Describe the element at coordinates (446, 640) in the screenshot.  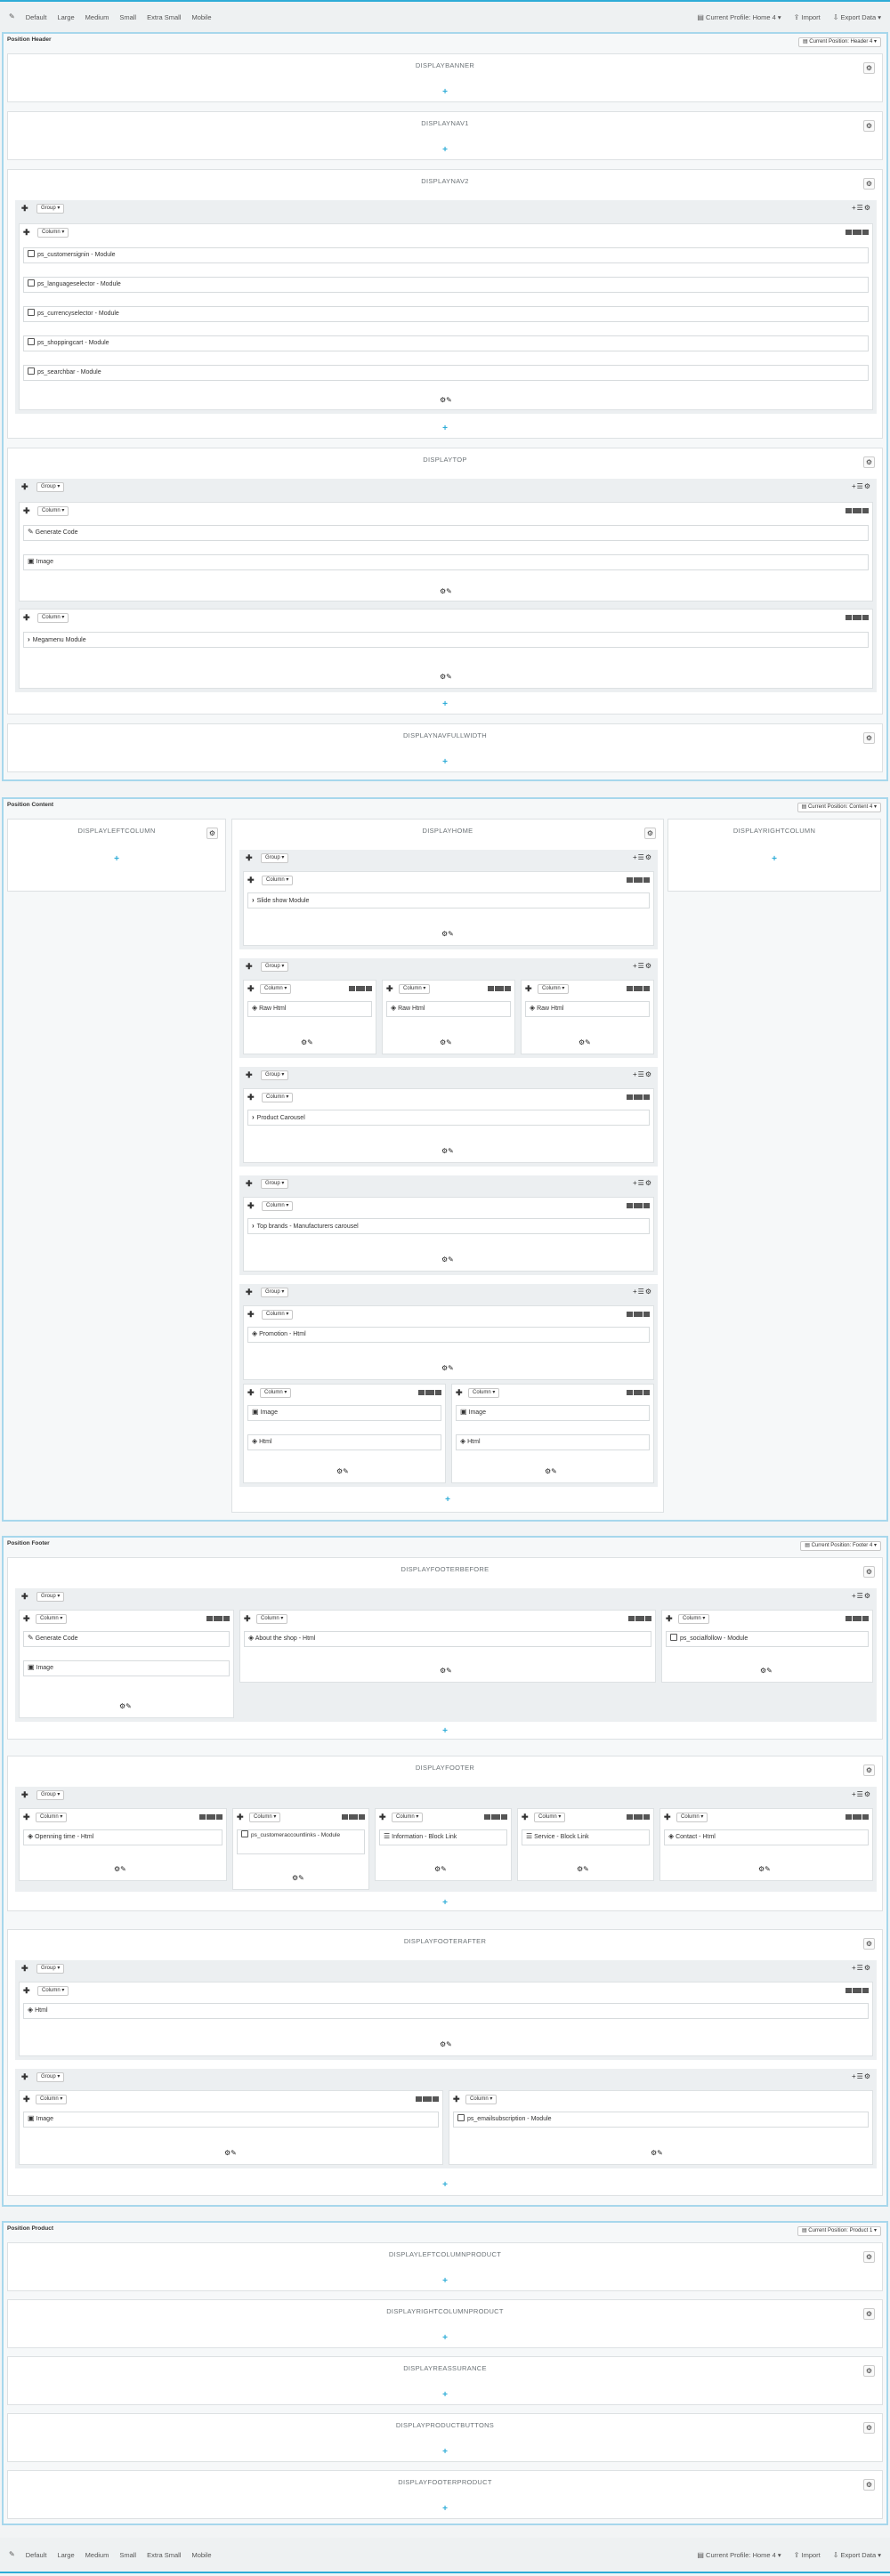
I see `module-item: › Megamenu Module` at that location.